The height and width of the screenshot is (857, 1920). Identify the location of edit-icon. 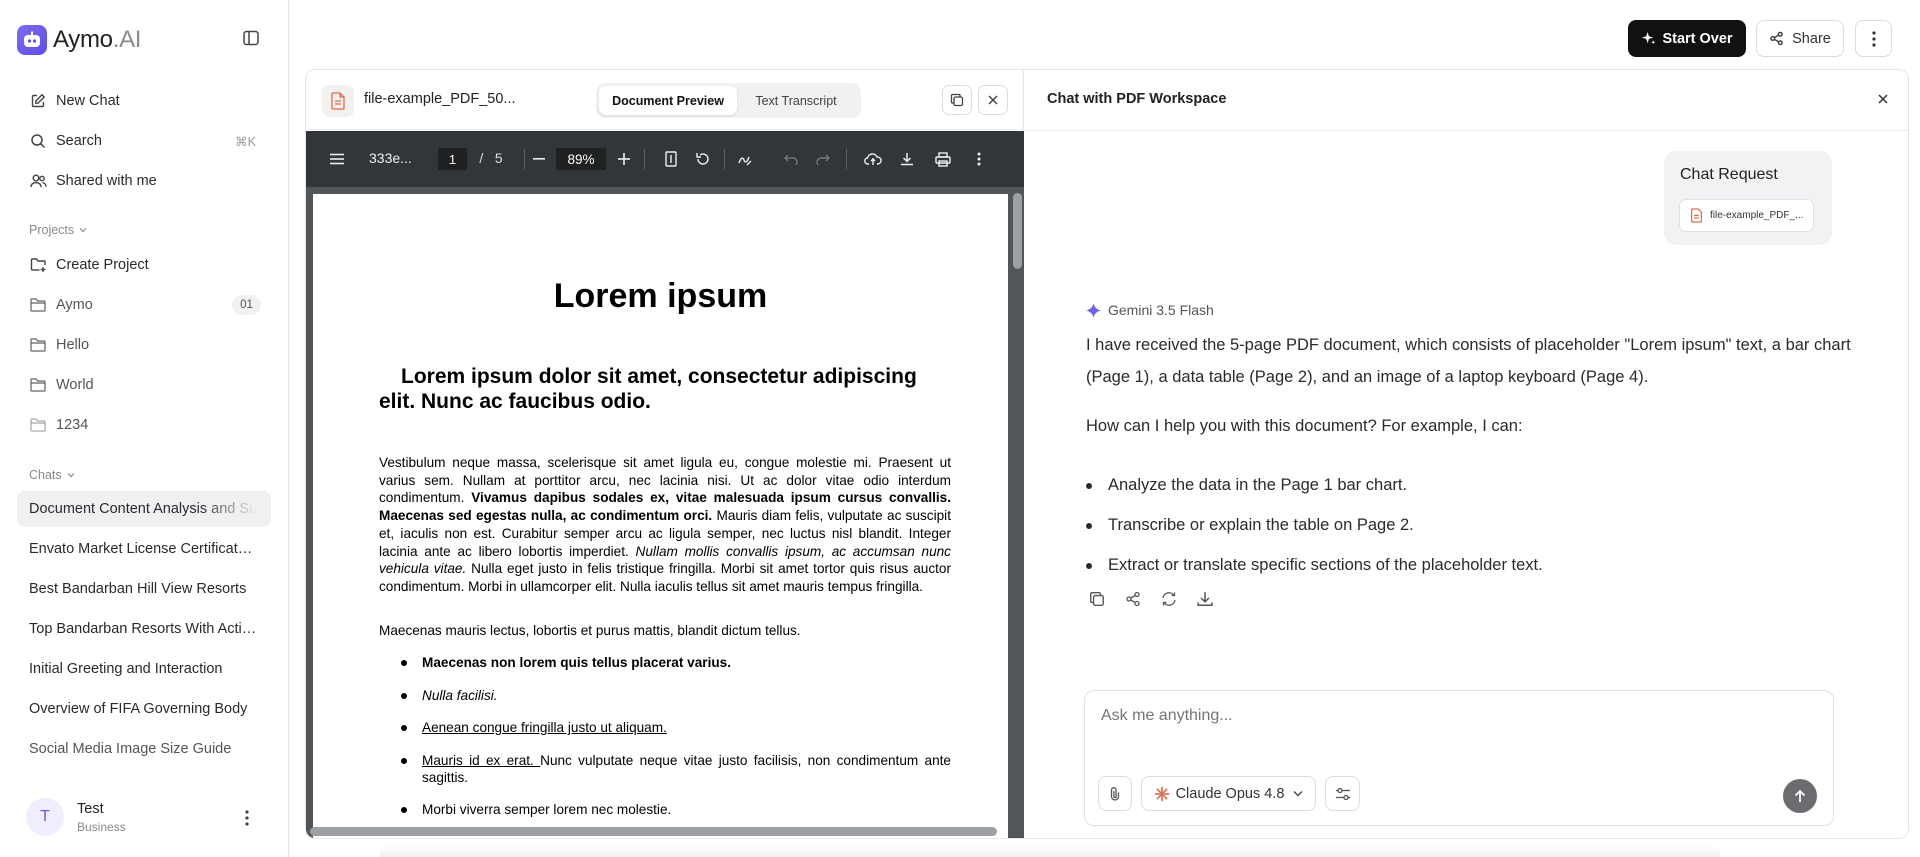
(38, 101).